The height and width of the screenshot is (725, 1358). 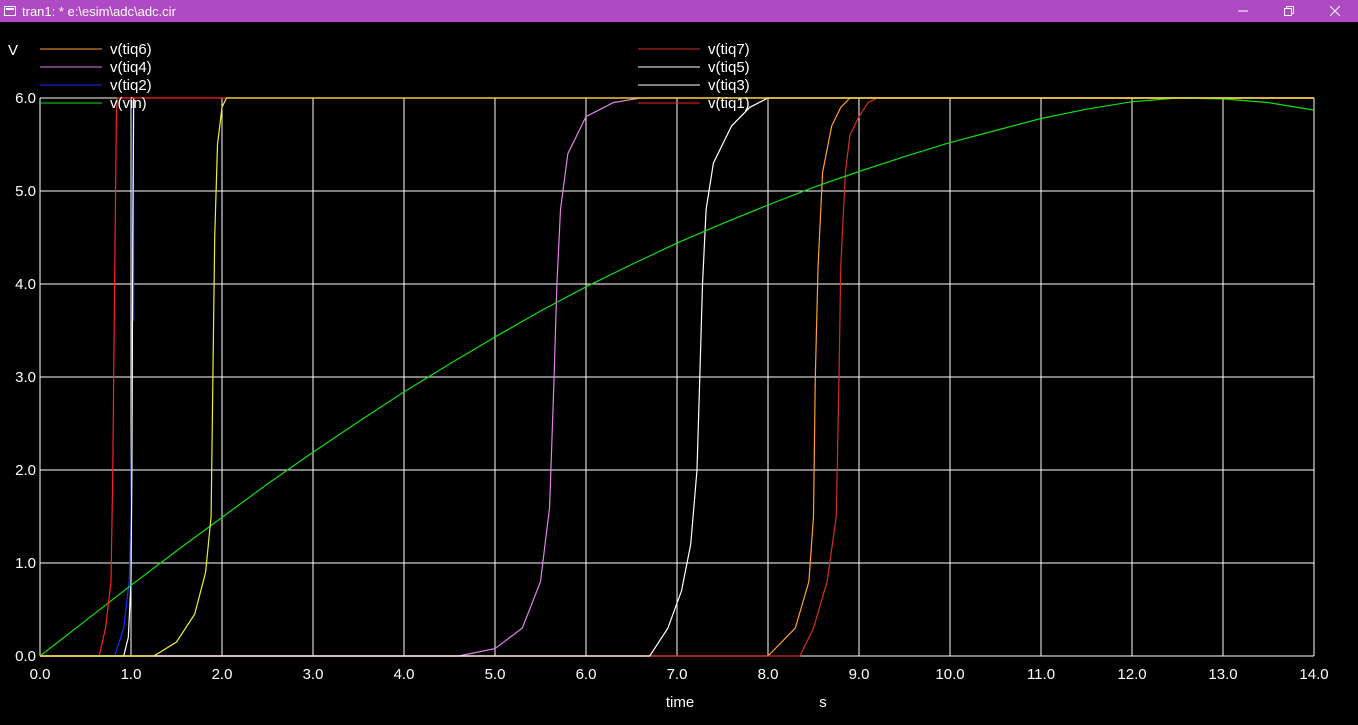 What do you see at coordinates (729, 103) in the screenshot?
I see `legend-label: v(tiq1)` at bounding box center [729, 103].